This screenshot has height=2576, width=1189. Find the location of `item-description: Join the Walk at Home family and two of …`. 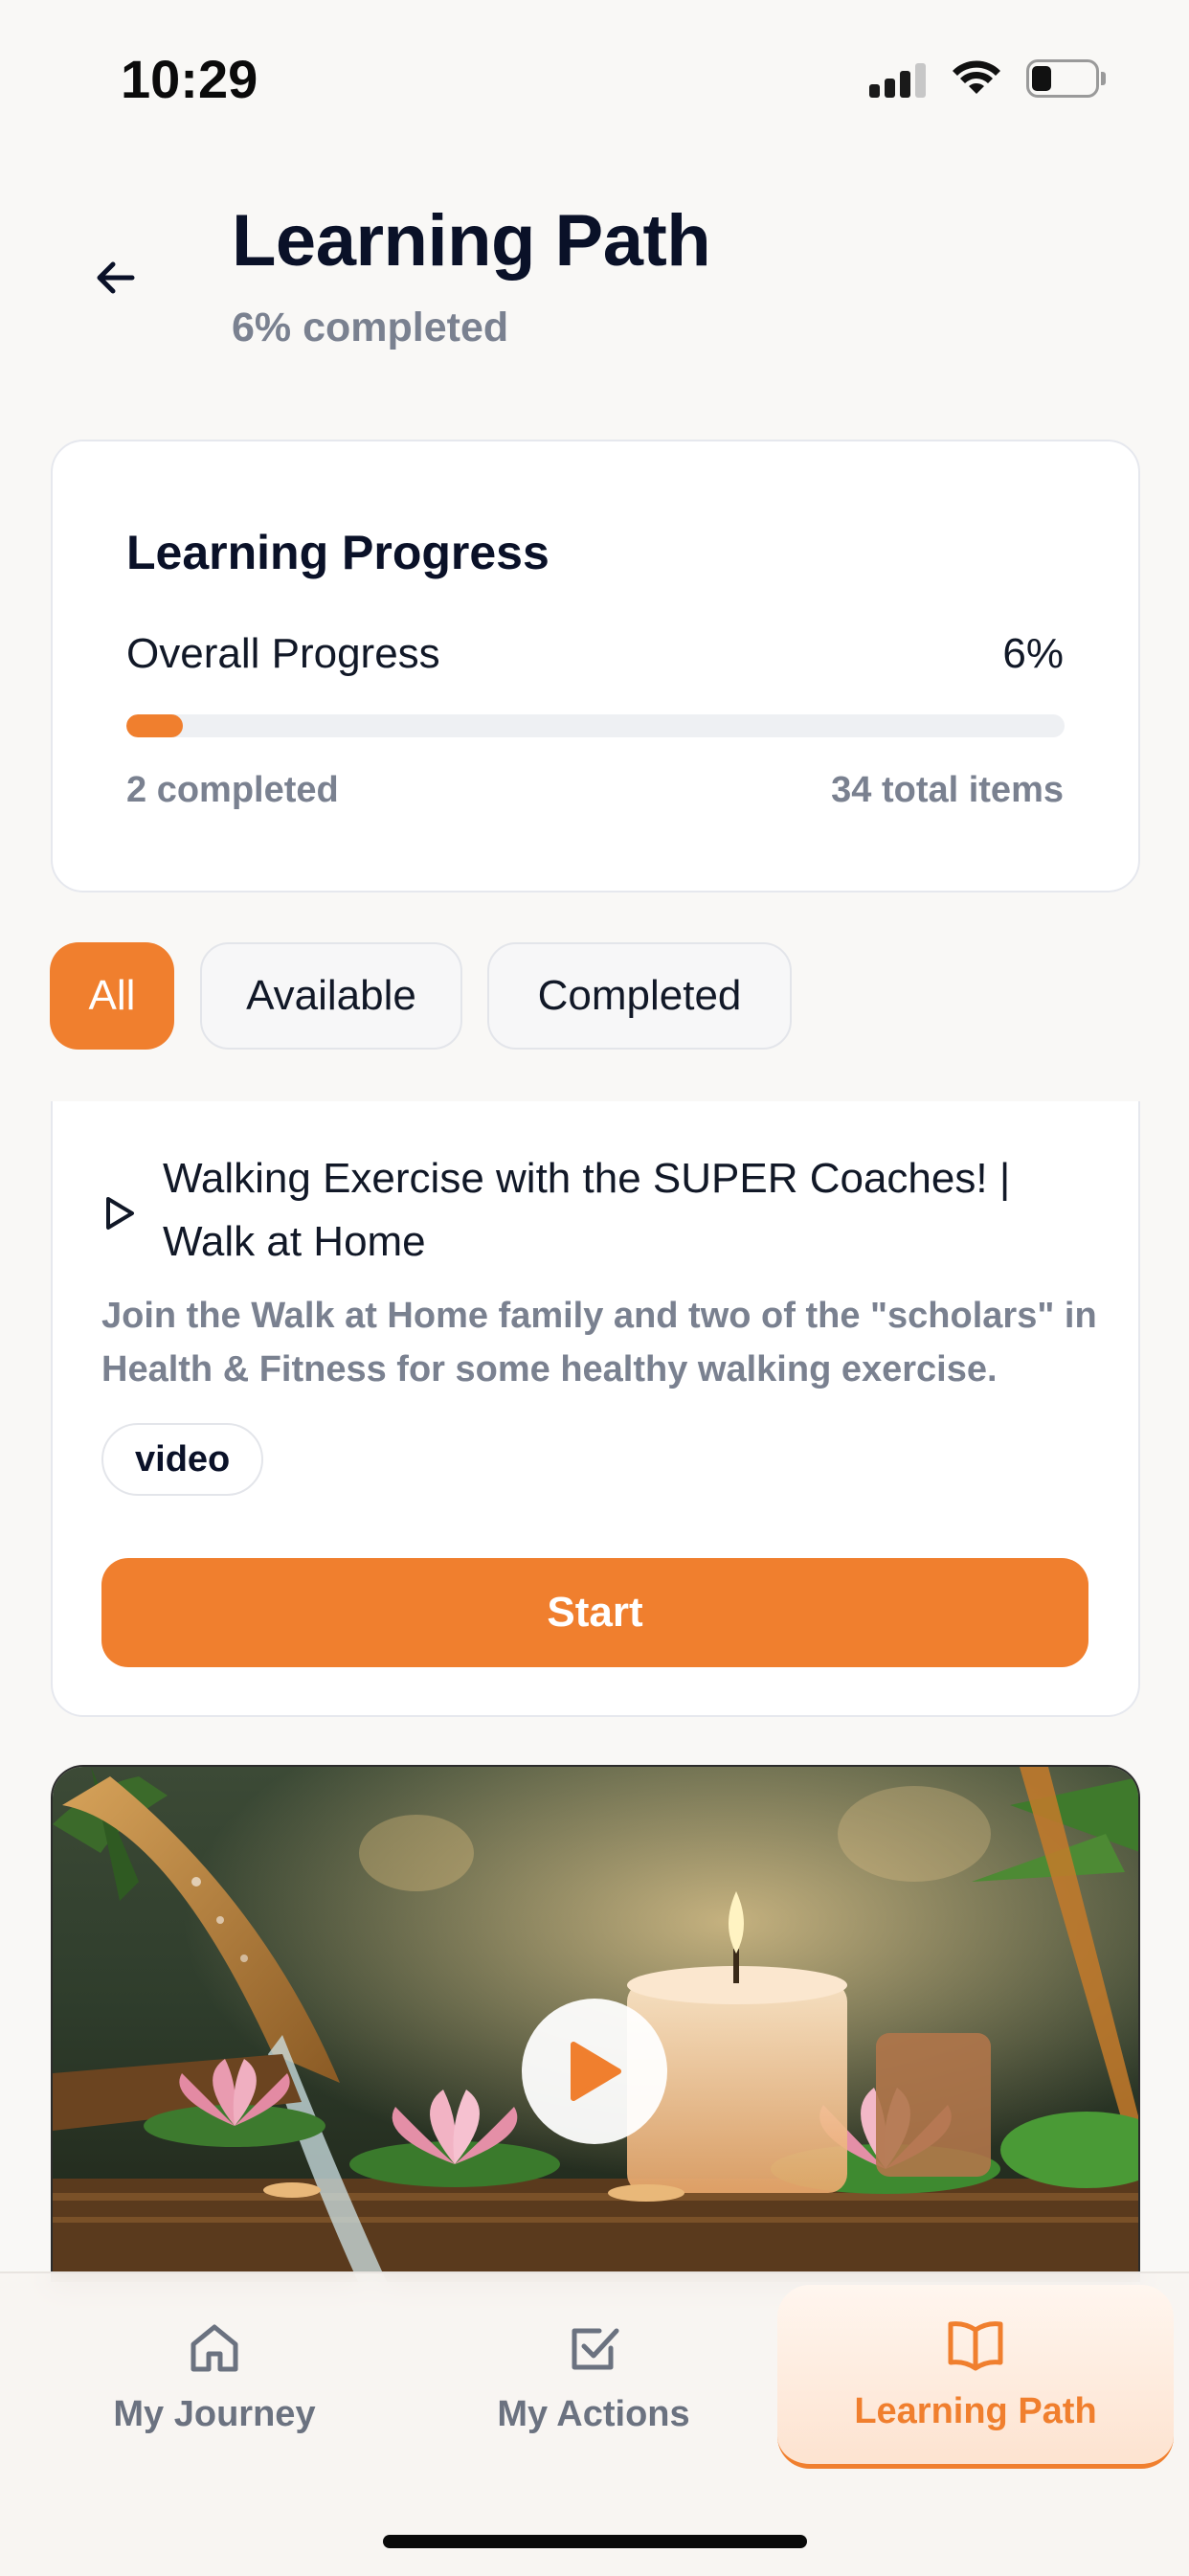

item-description: Join the Walk at Home family and two of … is located at coordinates (599, 1343).